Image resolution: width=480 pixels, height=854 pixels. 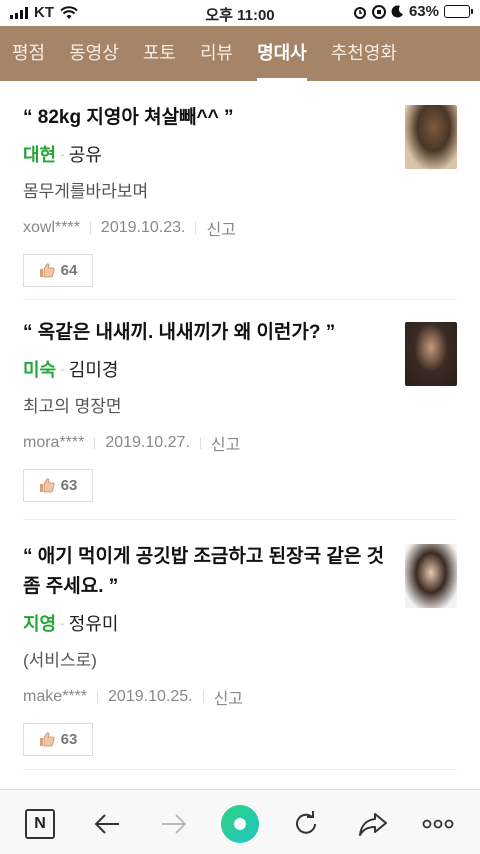 What do you see at coordinates (397, 11) in the screenshot?
I see `moon-icon` at bounding box center [397, 11].